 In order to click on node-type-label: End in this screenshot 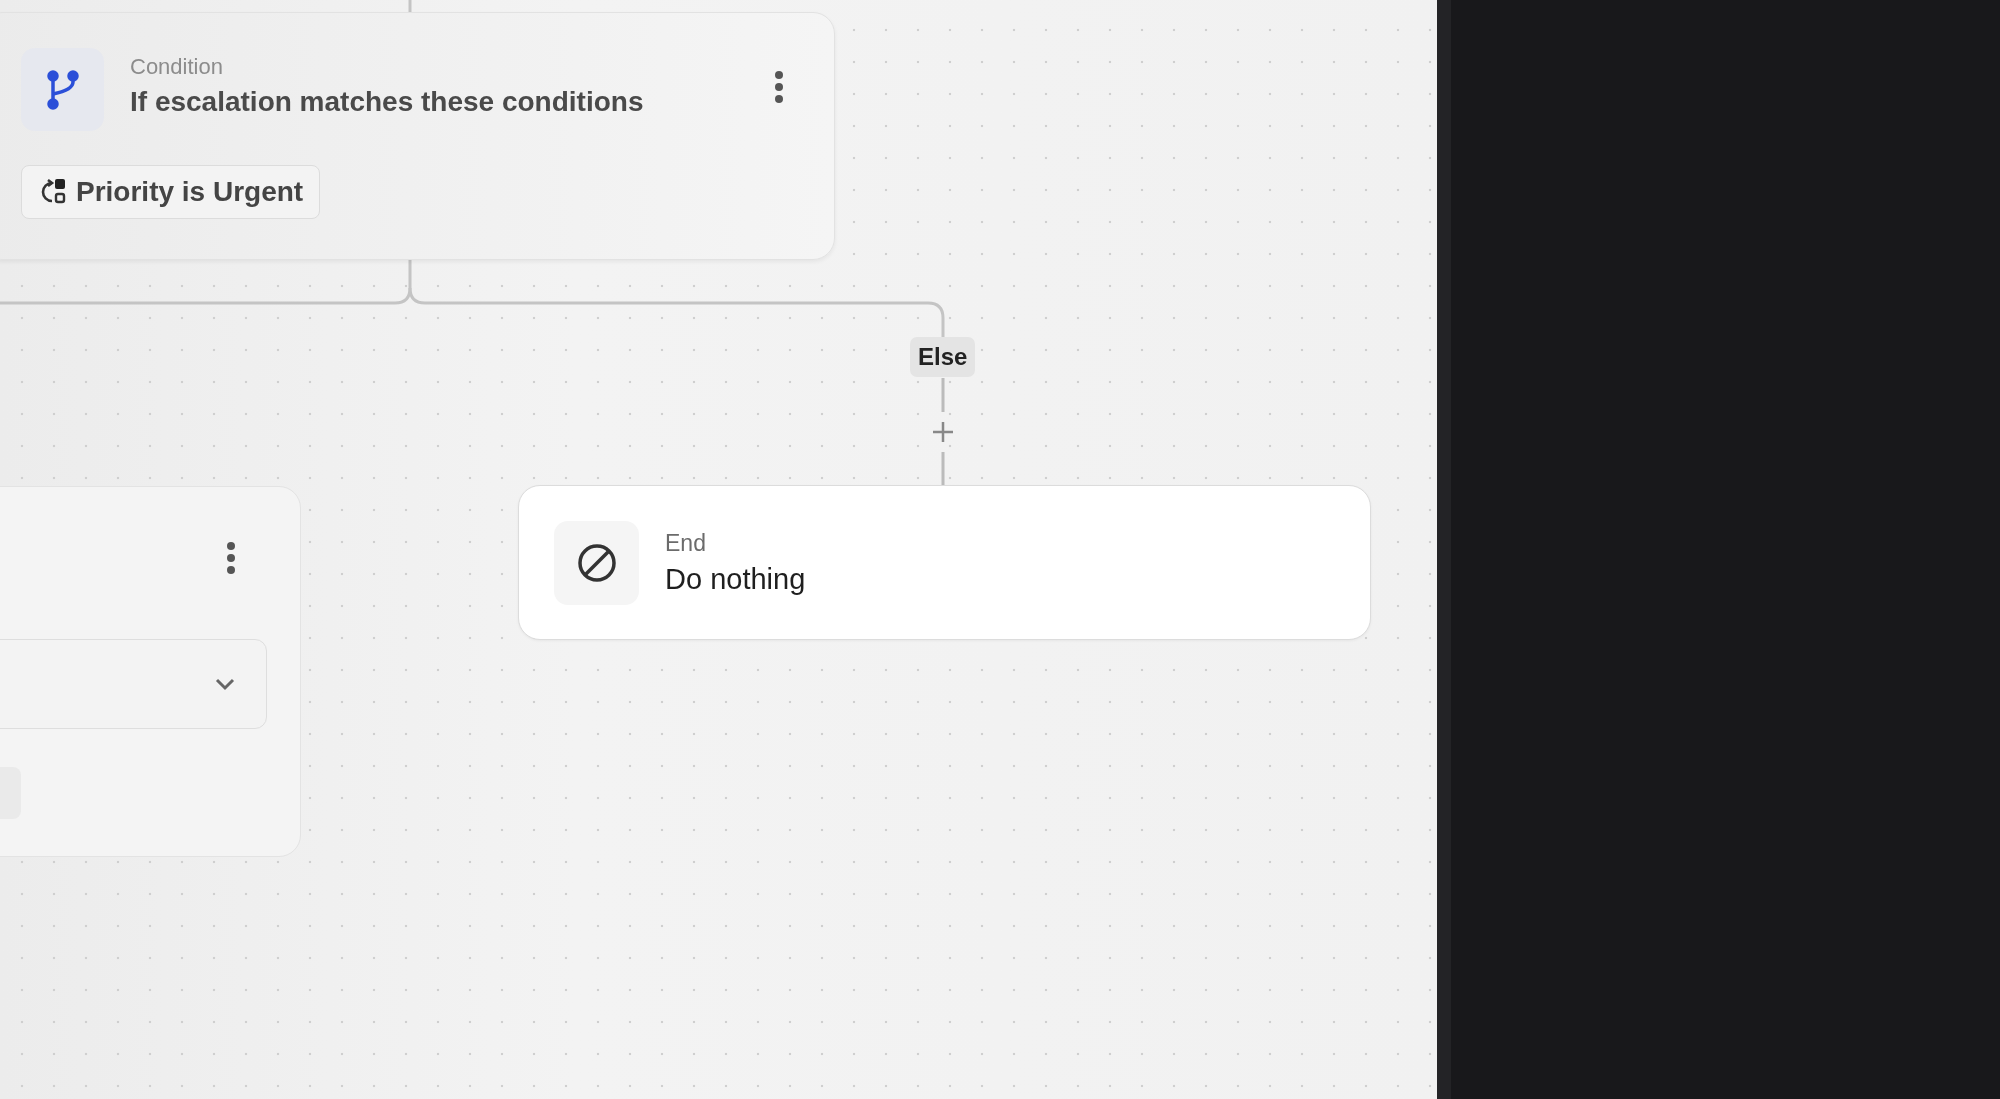, I will do `click(686, 543)`.